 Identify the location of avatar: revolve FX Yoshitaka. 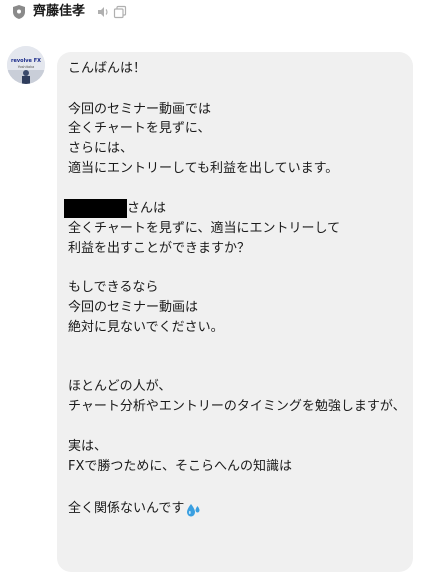
(26, 65).